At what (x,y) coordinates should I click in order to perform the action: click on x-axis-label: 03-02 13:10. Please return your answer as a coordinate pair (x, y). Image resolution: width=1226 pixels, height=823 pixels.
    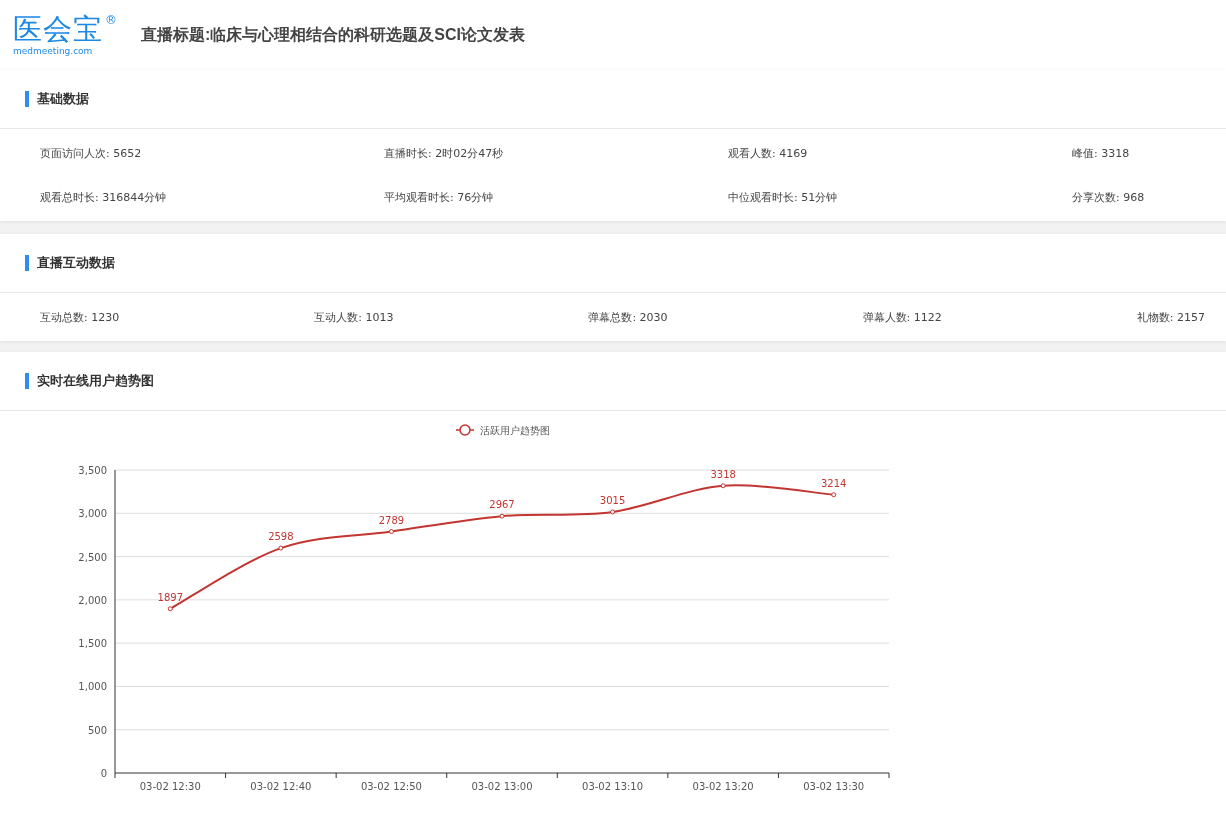
    Looking at the image, I should click on (613, 786).